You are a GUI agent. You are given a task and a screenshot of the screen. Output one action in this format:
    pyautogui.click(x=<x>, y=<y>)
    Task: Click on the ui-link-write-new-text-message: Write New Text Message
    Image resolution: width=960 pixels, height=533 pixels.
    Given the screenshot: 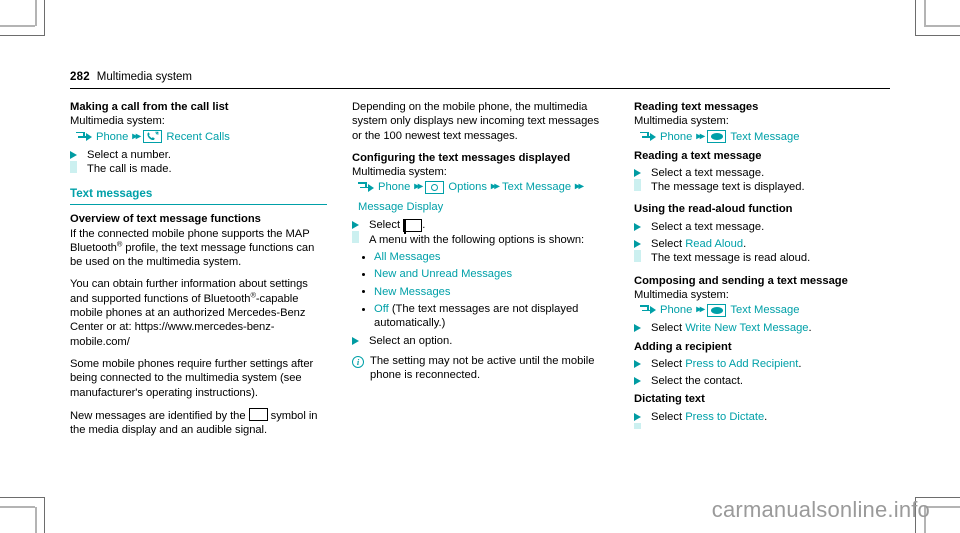 What is the action you would take?
    pyautogui.click(x=746, y=328)
    